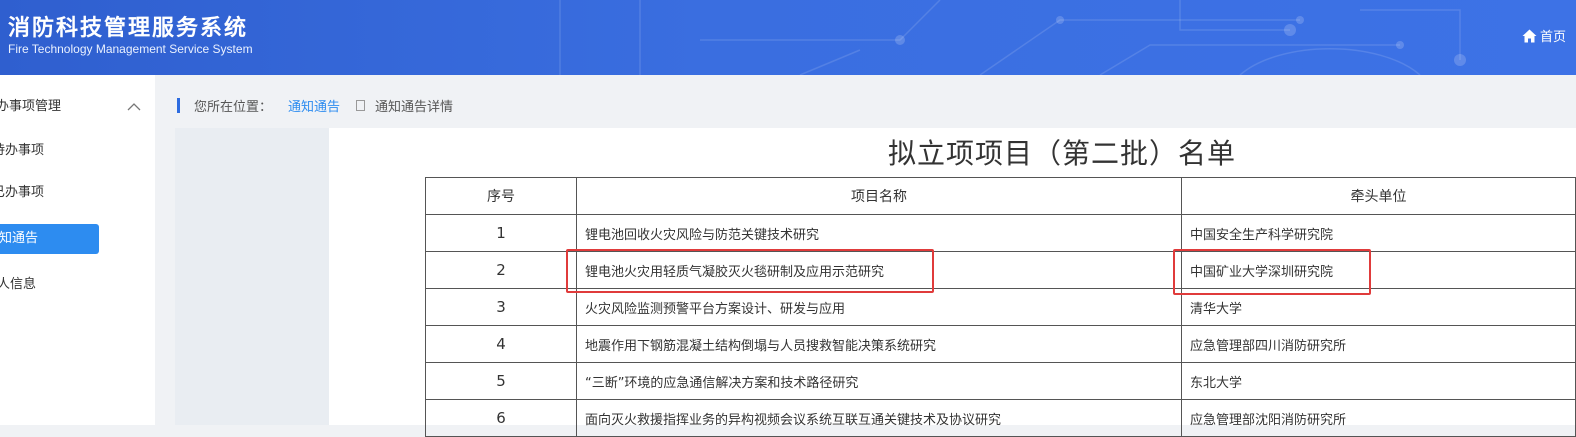 Image resolution: width=1576 pixels, height=437 pixels. Describe the element at coordinates (414, 107) in the screenshot. I see `breadcrumb-current: 通知通告详情` at that location.